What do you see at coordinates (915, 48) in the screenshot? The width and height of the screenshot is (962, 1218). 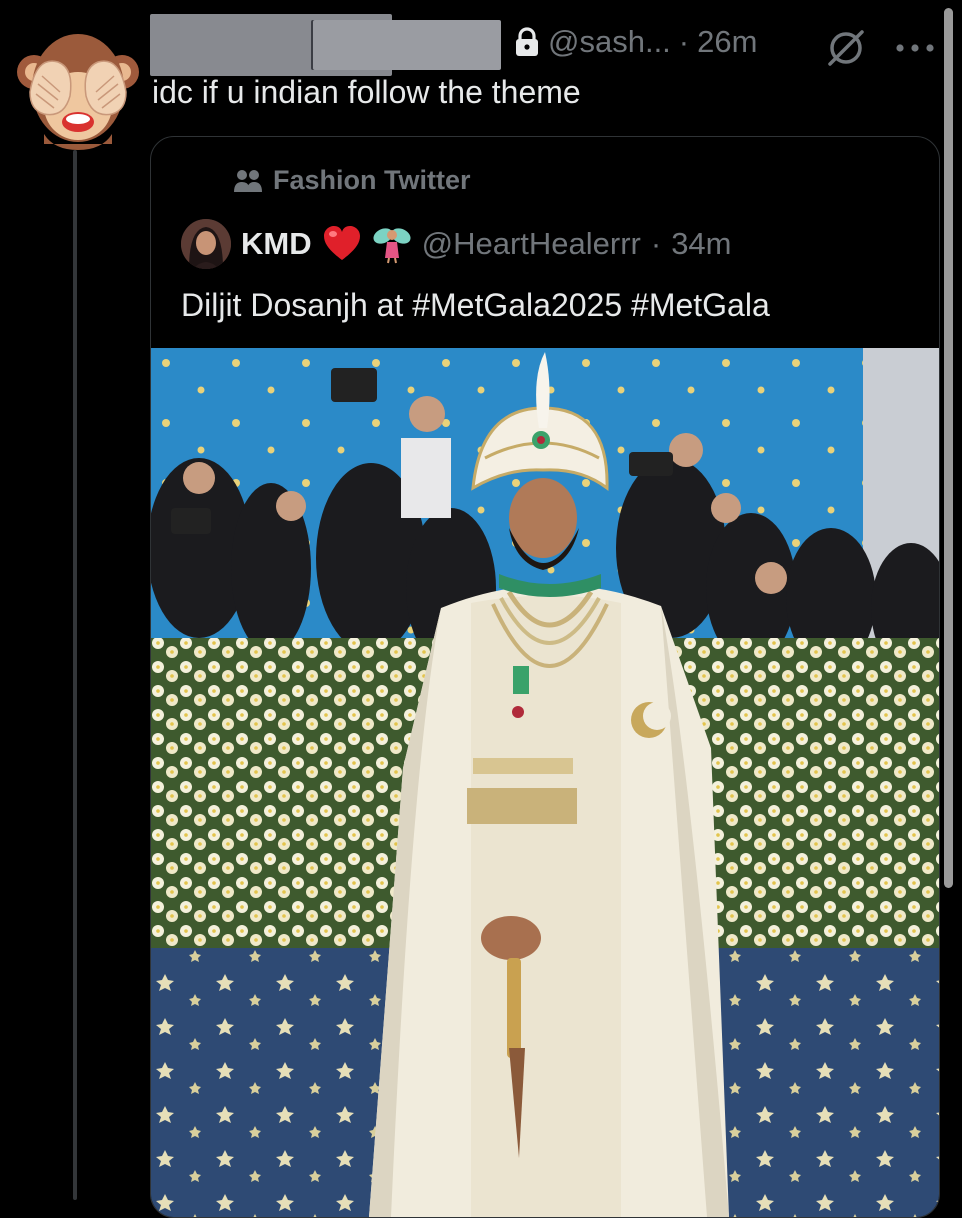 I see `more-icon` at bounding box center [915, 48].